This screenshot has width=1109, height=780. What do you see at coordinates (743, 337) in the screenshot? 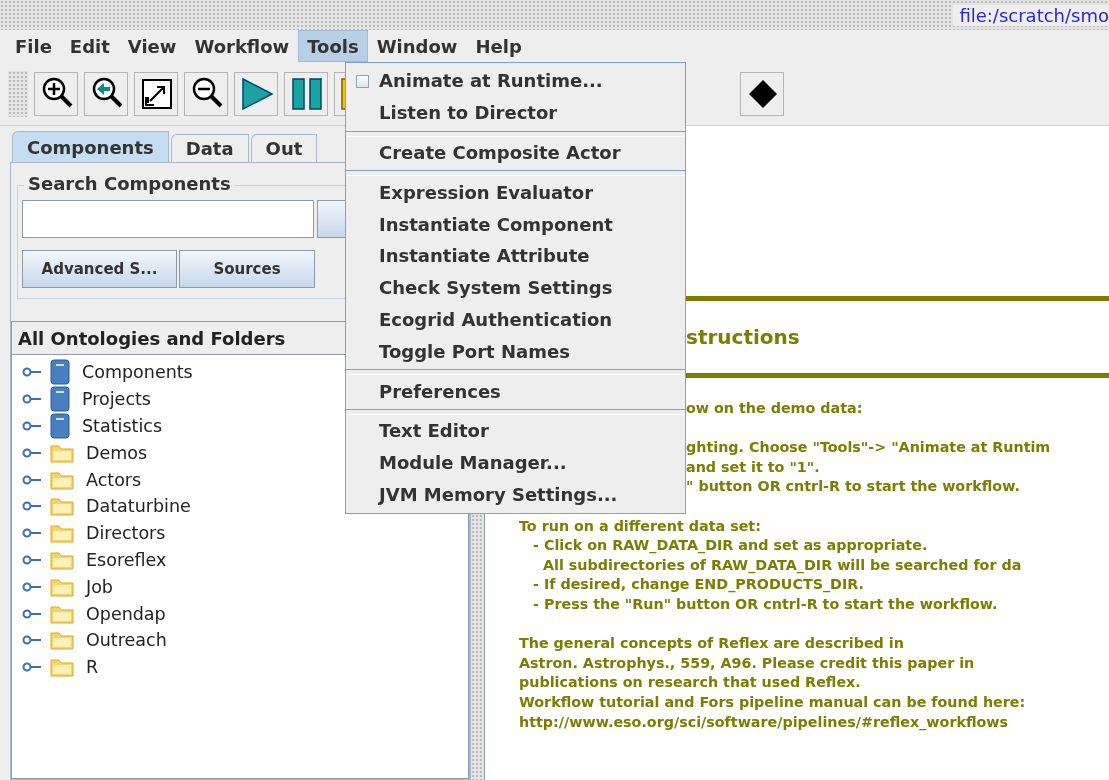
I see `document-heading: structions` at bounding box center [743, 337].